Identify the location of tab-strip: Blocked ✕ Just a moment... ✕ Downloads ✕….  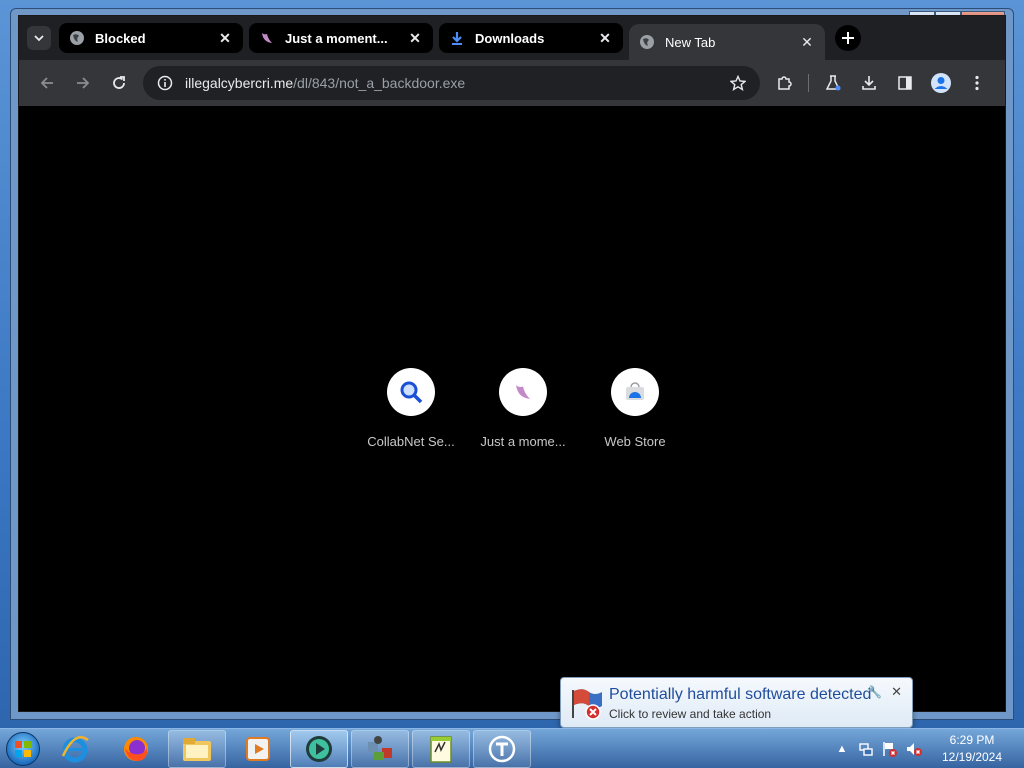
(512, 38).